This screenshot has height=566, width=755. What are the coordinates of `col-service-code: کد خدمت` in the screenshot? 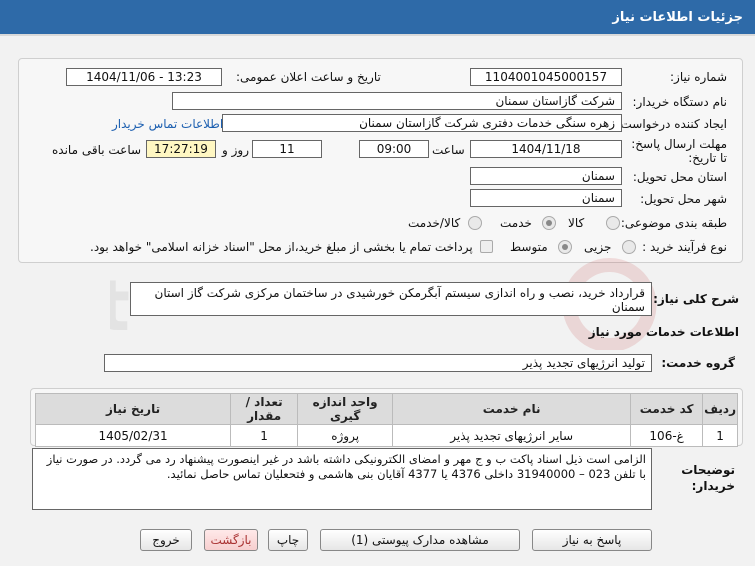 It's located at (667, 409).